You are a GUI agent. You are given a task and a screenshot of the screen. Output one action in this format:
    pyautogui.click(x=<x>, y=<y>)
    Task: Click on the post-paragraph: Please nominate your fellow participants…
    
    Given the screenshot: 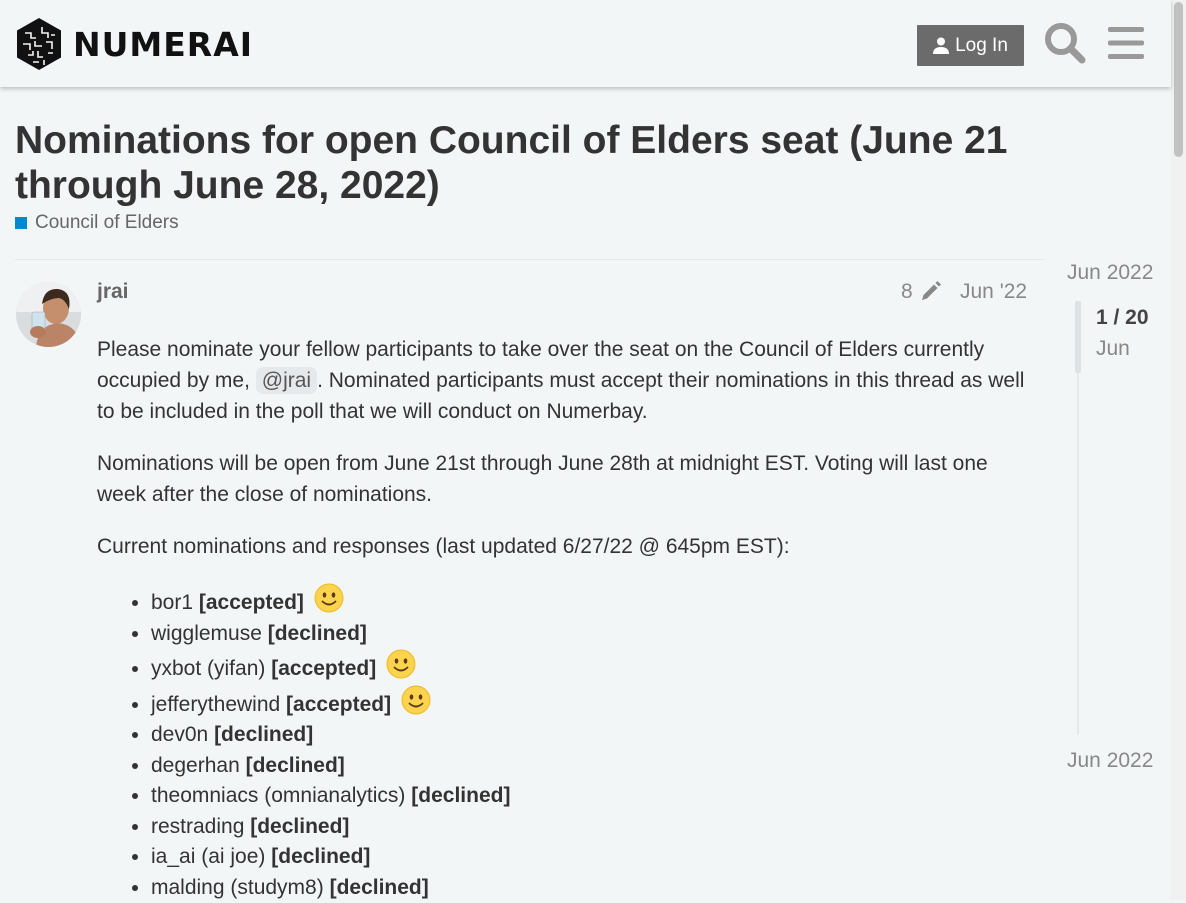 What is the action you would take?
    pyautogui.click(x=567, y=380)
    